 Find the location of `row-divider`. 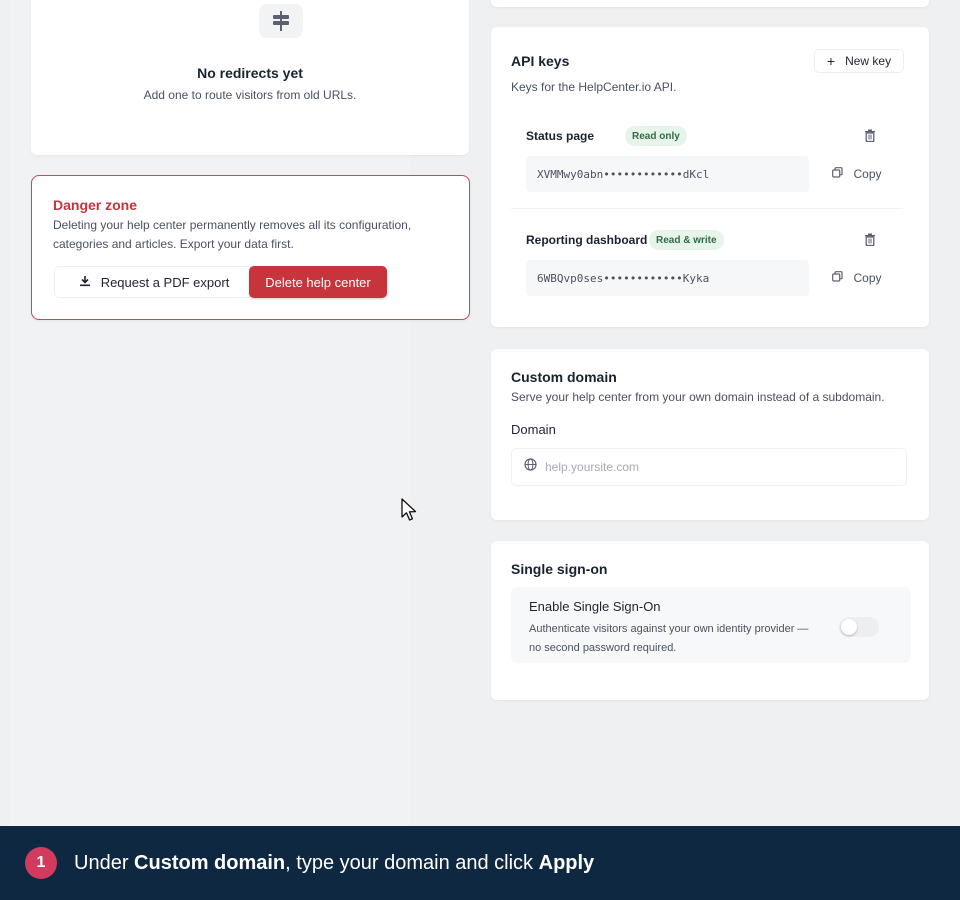

row-divider is located at coordinates (707, 208).